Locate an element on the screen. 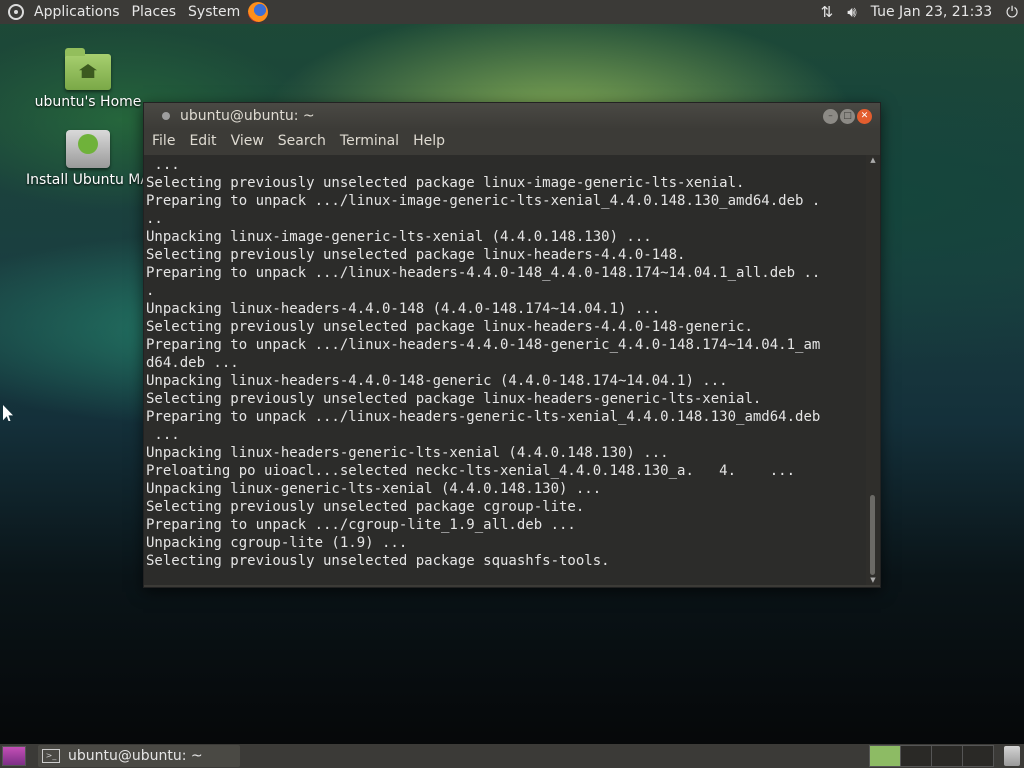 This screenshot has width=1024, height=768. menu-help: Help is located at coordinates (429, 141).